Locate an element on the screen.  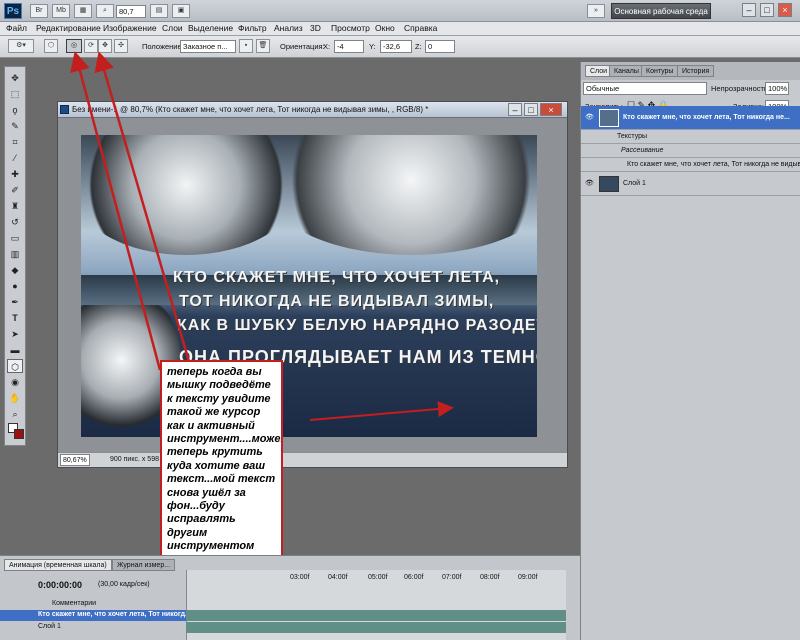
tab-channels: Каналы is located at coordinates (626, 71).